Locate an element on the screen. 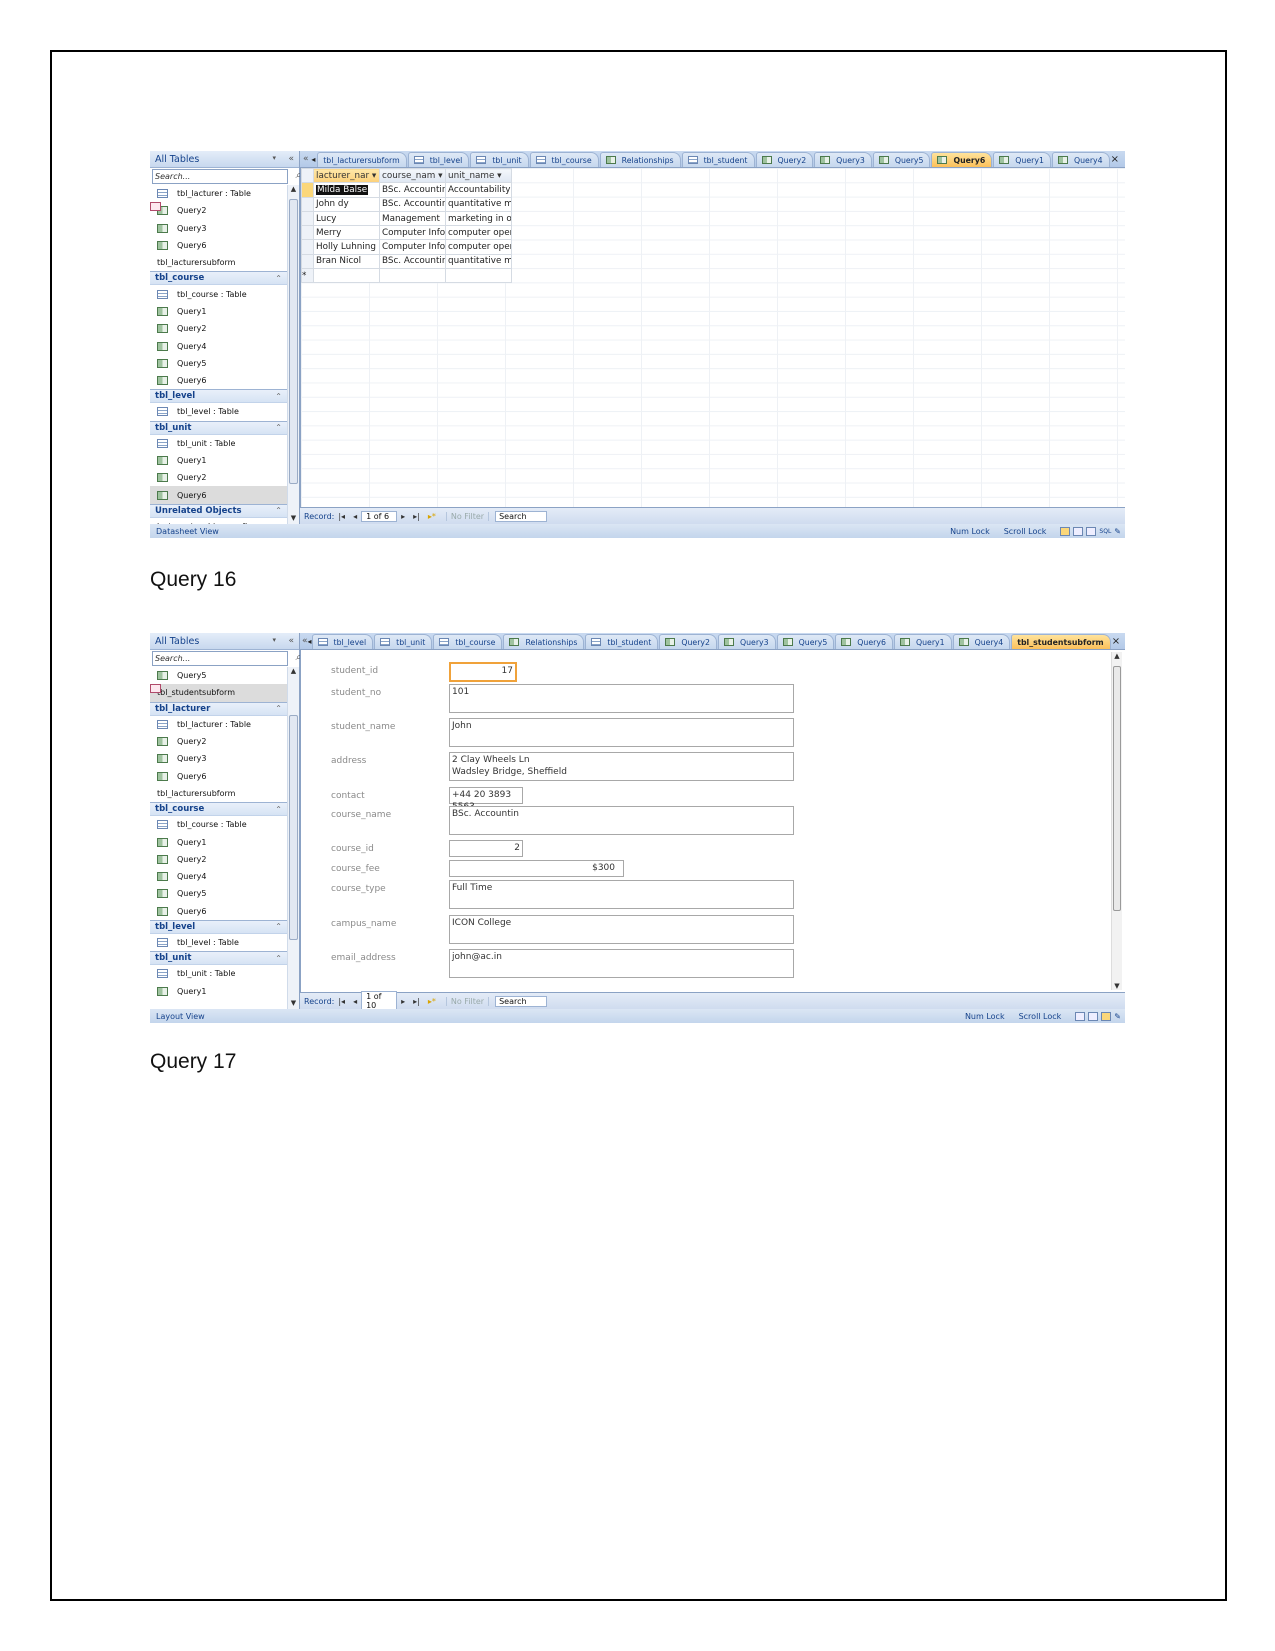 This screenshot has width=1275, height=1651. document-tab: Relationships is located at coordinates (544, 641).